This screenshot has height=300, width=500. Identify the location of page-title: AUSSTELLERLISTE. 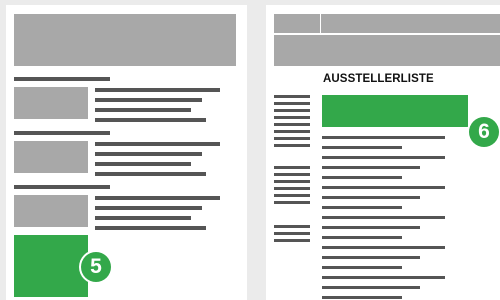
(378, 79).